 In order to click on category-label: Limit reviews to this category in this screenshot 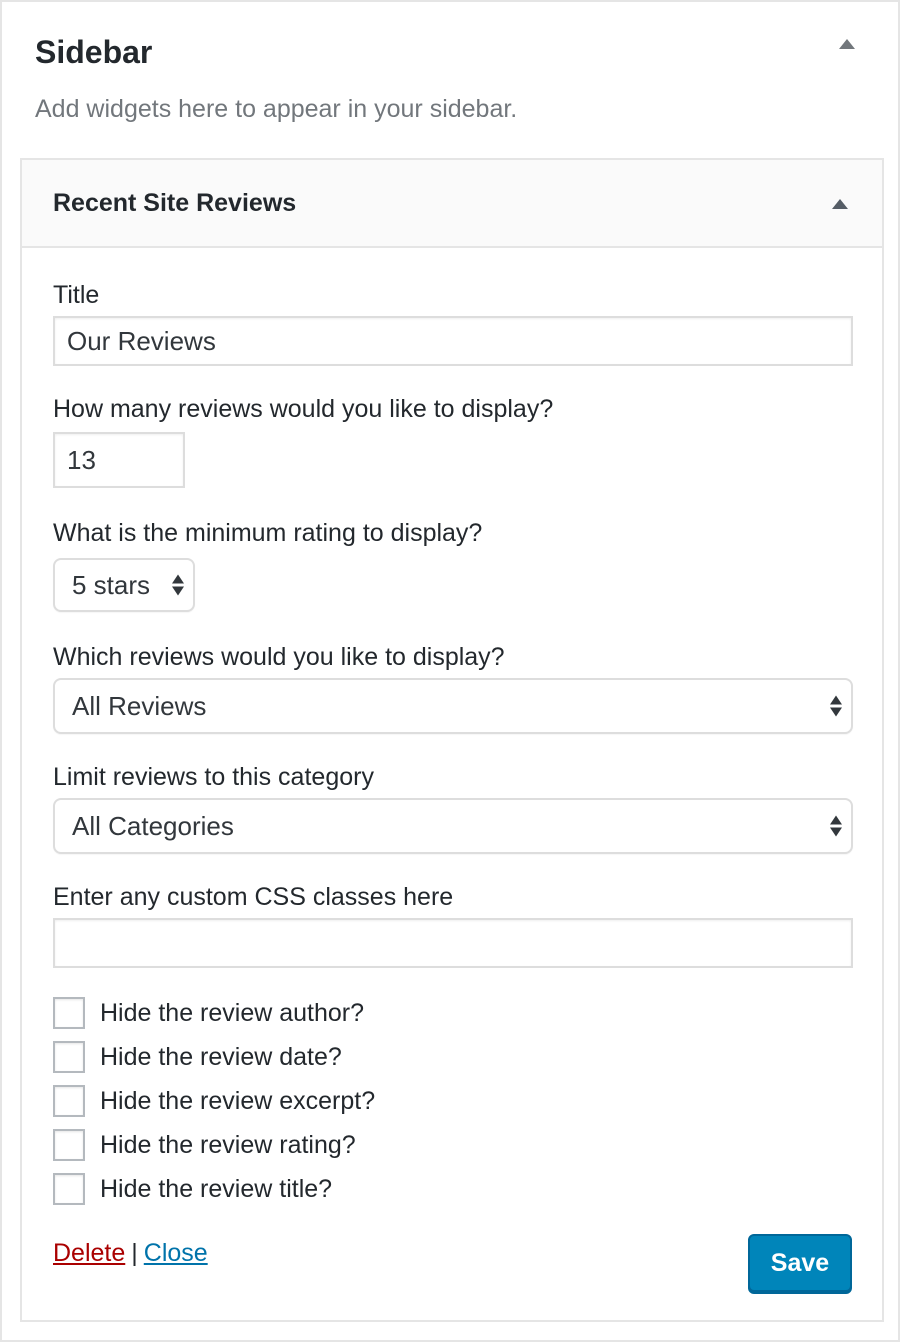, I will do `click(213, 777)`.